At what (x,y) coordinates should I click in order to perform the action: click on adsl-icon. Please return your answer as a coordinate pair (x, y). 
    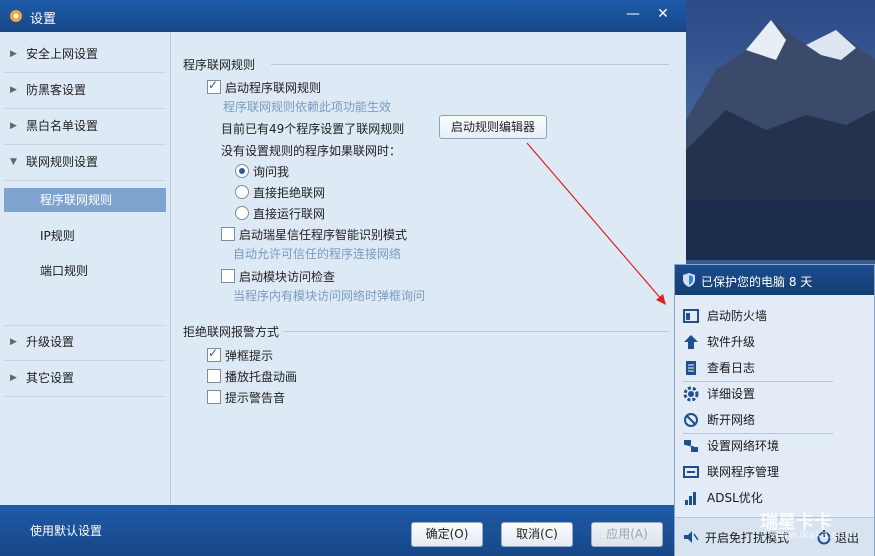
    Looking at the image, I should click on (690, 498).